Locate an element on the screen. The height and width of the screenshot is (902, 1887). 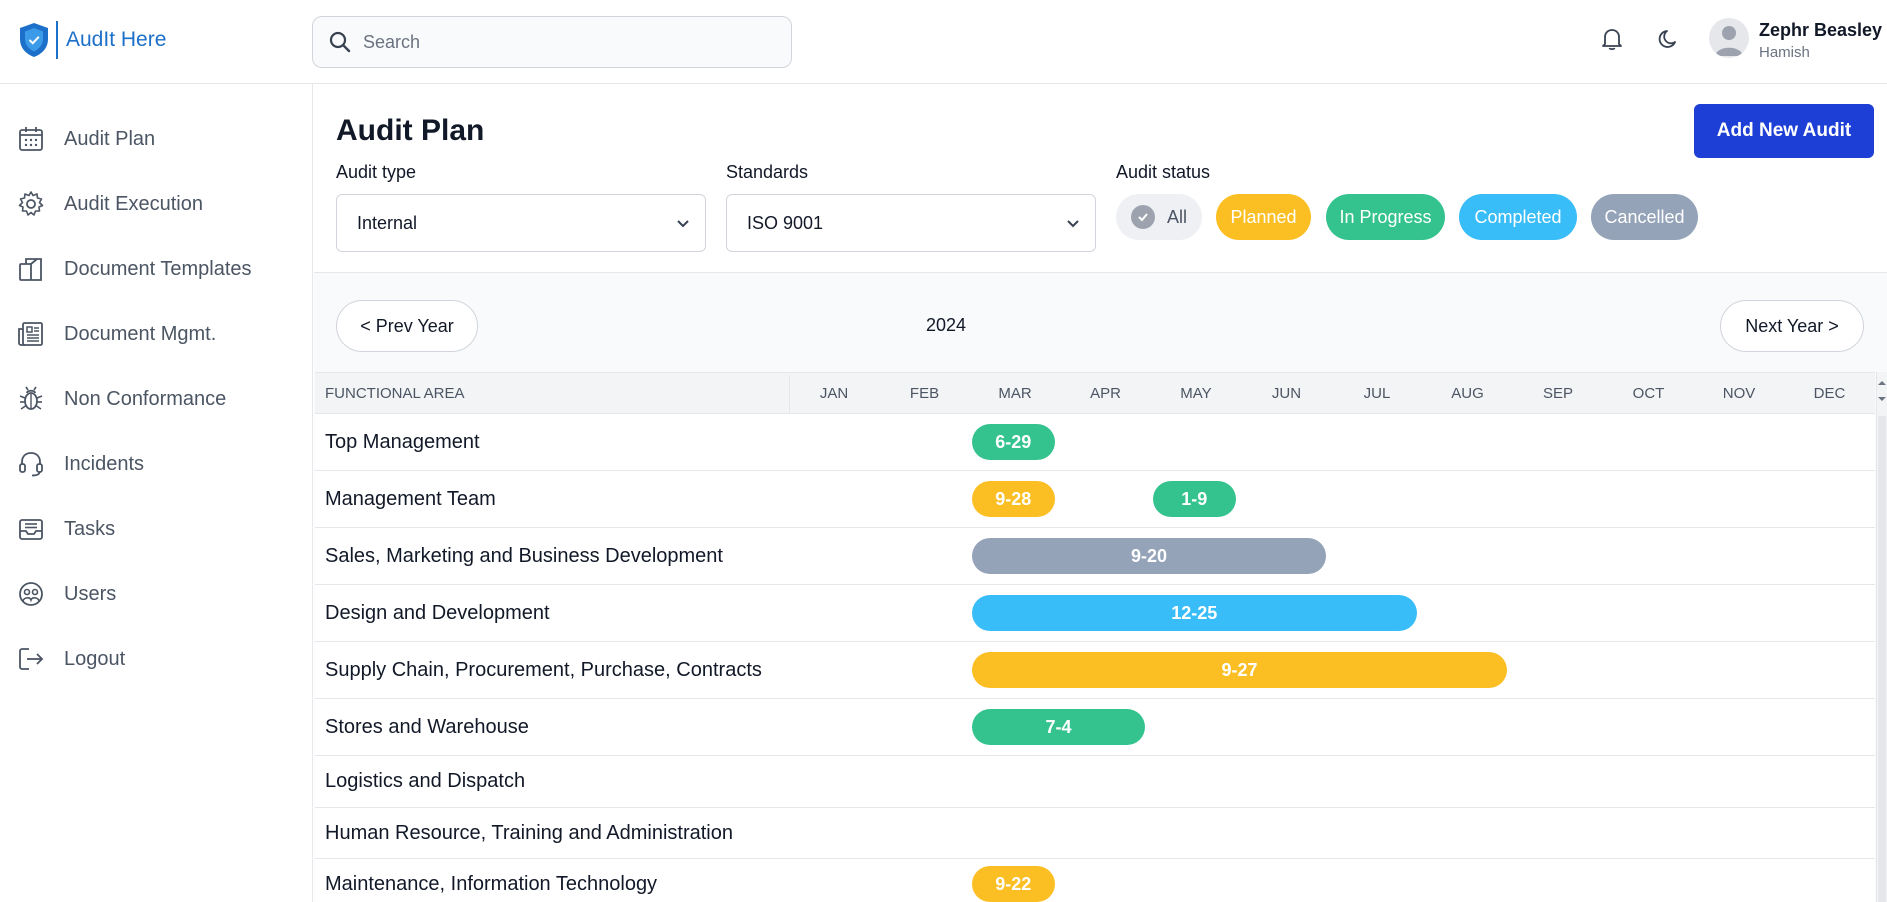
status-filter-in-progress: In Progress is located at coordinates (1385, 217).